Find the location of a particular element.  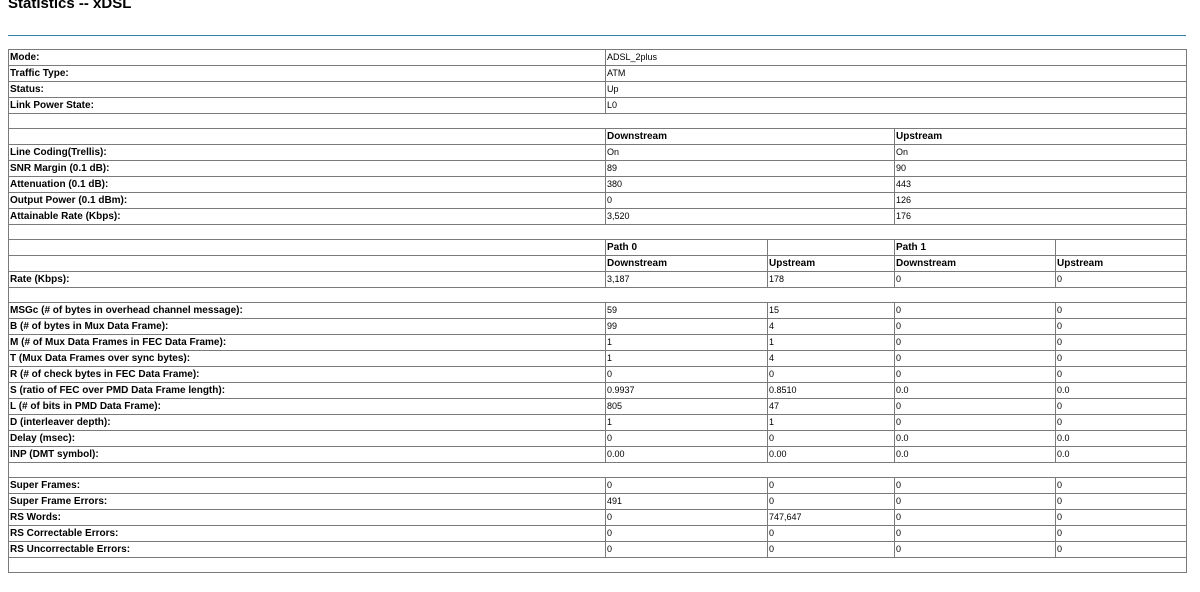

downstream-value: 380 is located at coordinates (750, 184).